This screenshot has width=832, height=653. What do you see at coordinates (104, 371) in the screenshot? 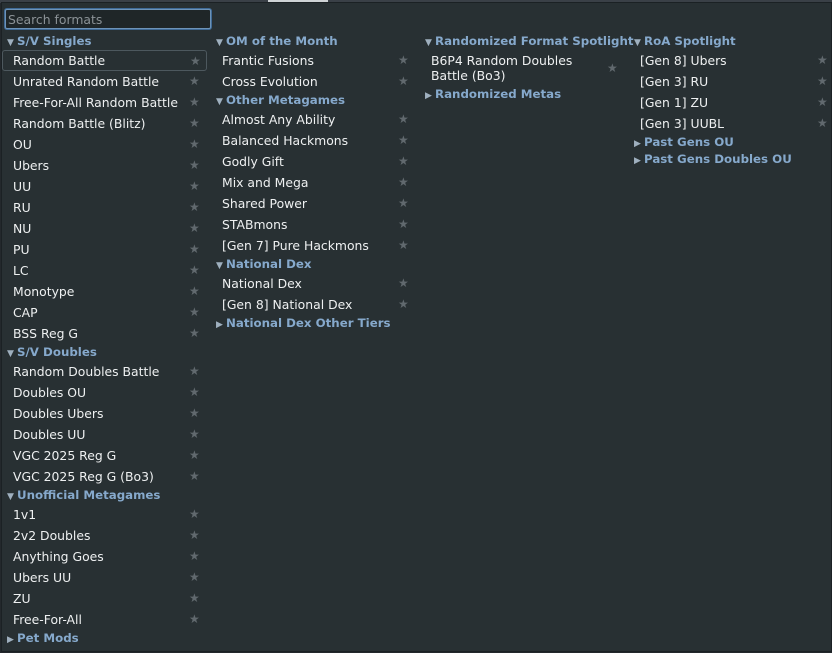
I see `format-item-random-doubles-battle: Random Doubles Battle ★` at bounding box center [104, 371].